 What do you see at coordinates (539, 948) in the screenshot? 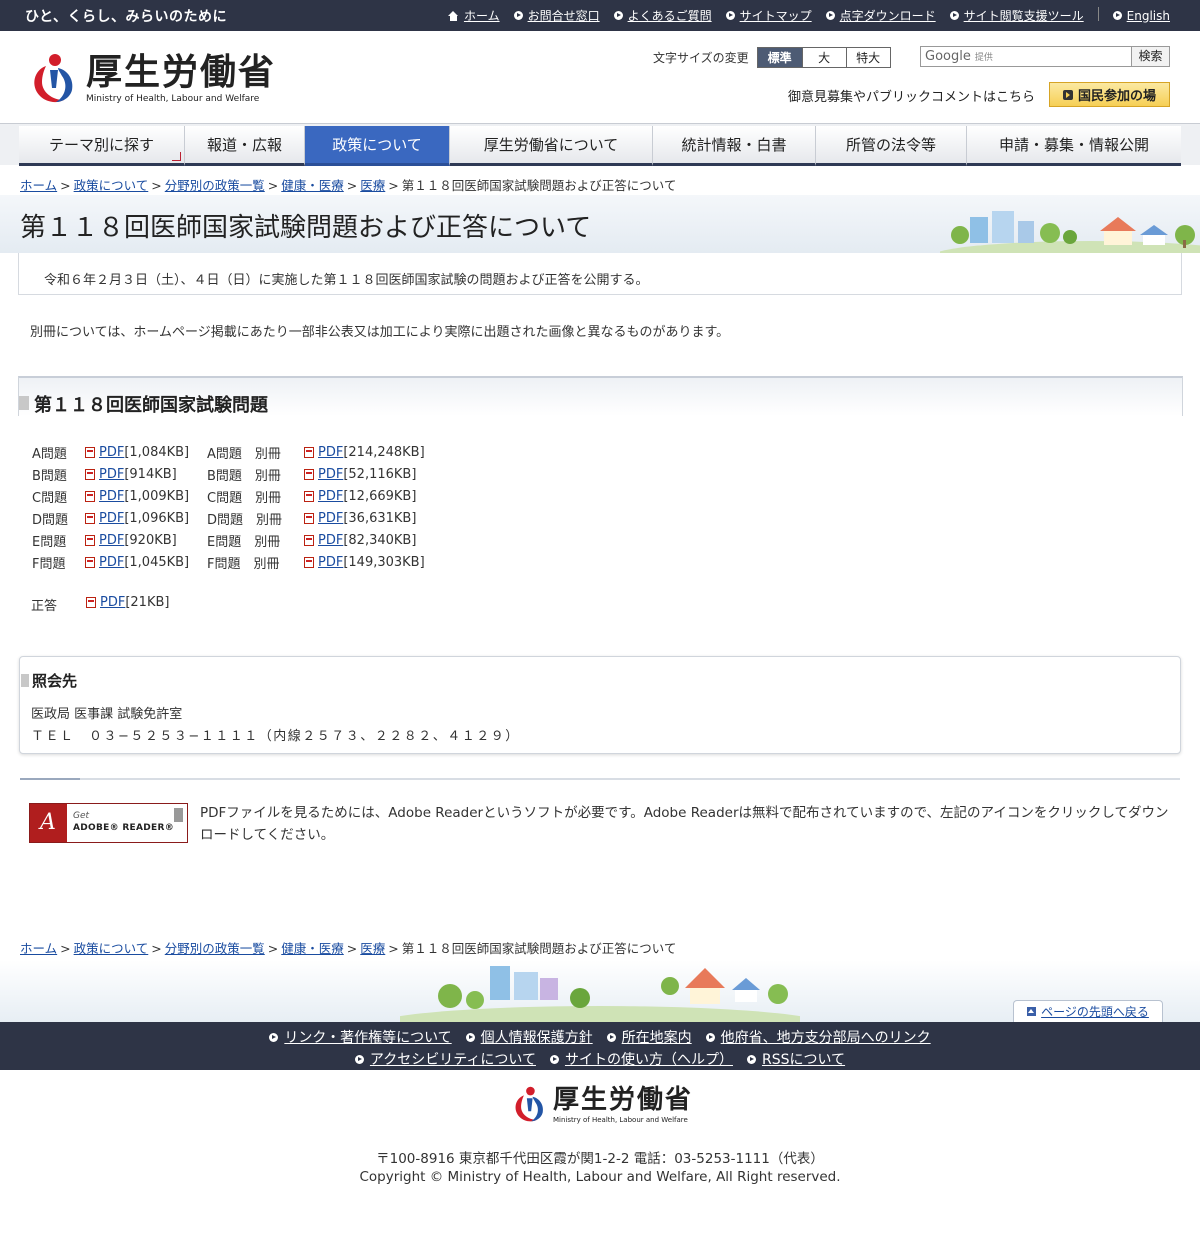
I see `breadcrumb-current: 第１１８回医師国家試験問題および正答について` at bounding box center [539, 948].